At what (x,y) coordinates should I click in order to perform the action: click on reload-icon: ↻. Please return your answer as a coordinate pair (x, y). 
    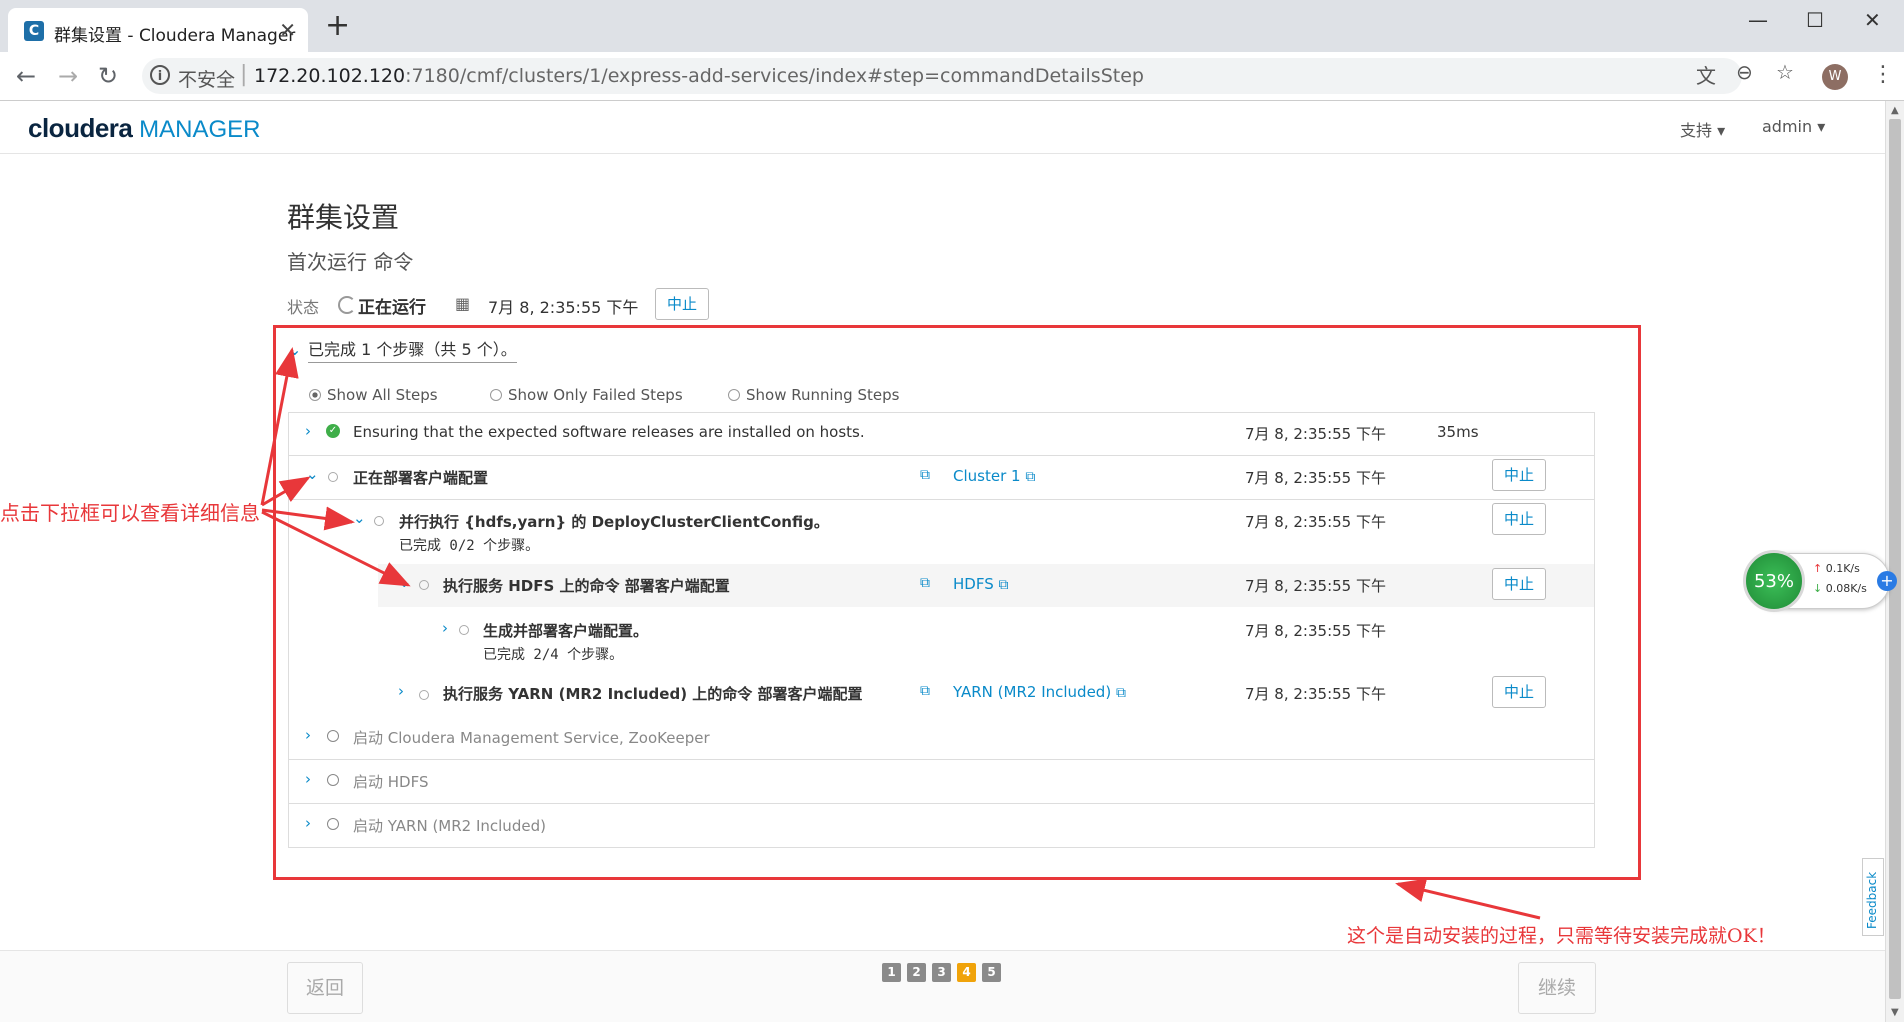
    Looking at the image, I should click on (108, 76).